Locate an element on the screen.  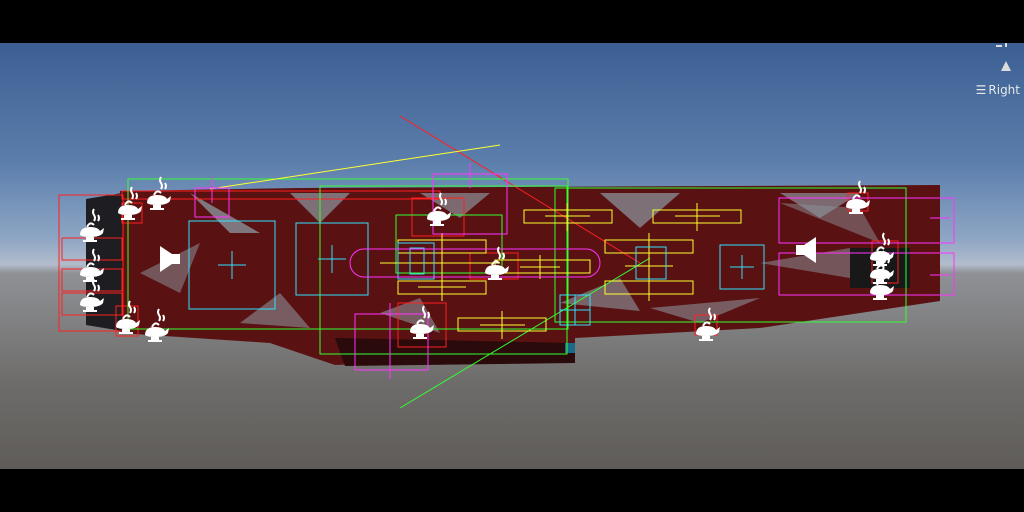
view-orientation-label: ☰ Right is located at coordinates (998, 90).